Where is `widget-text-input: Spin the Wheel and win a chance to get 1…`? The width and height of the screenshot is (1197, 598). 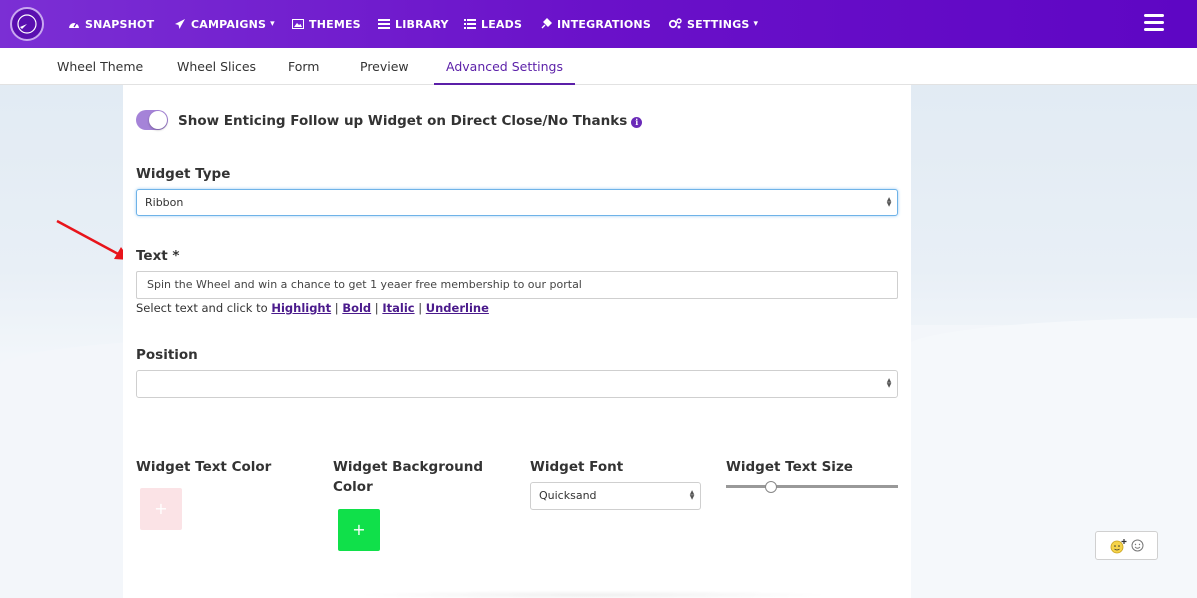
widget-text-input: Spin the Wheel and win a chance to get 1… is located at coordinates (517, 285).